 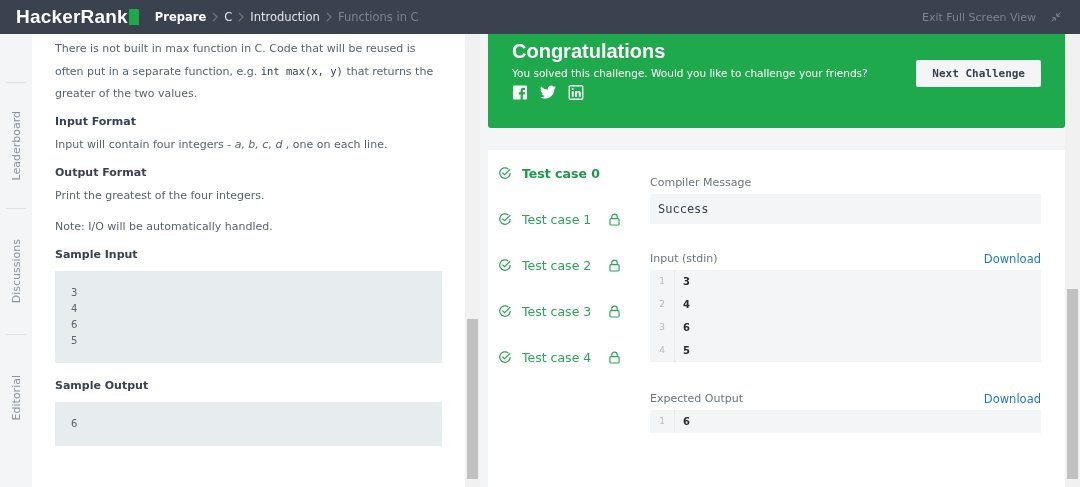 I want to click on linkedin-icon, so click(x=576, y=92).